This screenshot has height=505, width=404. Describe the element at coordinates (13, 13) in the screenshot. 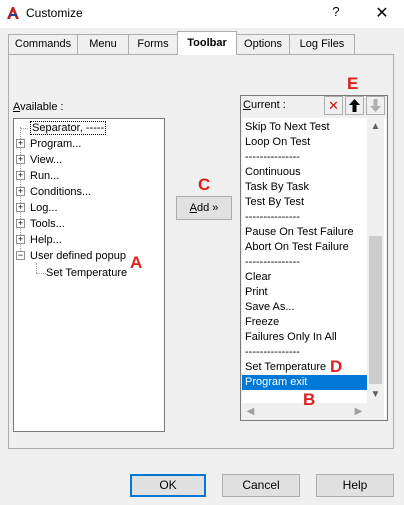

I see `app-logo-icon` at that location.